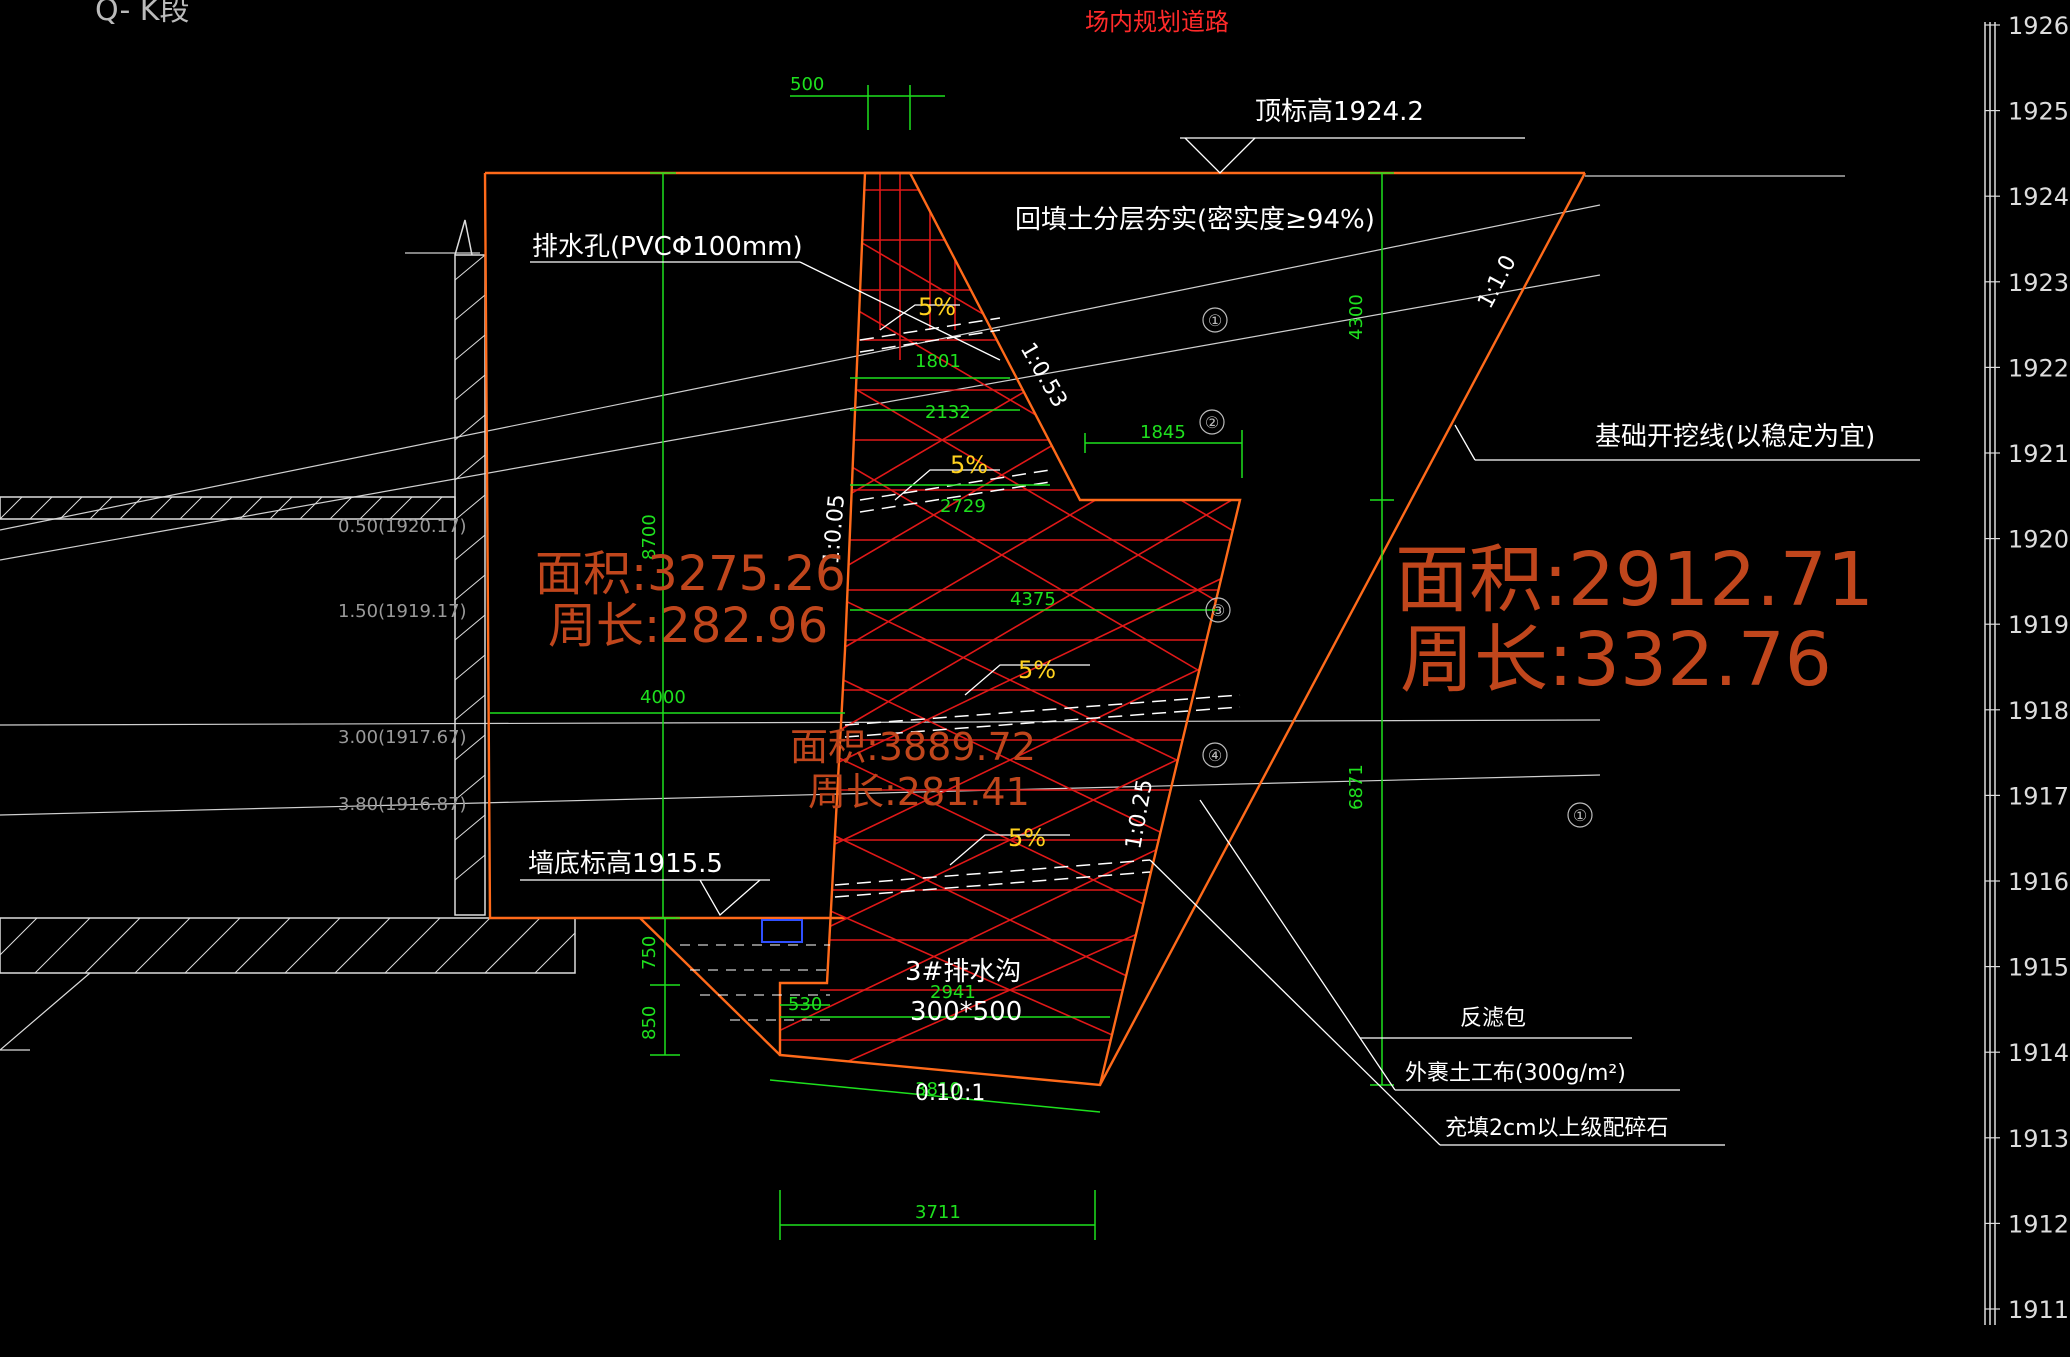  Describe the element at coordinates (1157, 22) in the screenshot. I see `road-label: 场内规划道路` at that location.